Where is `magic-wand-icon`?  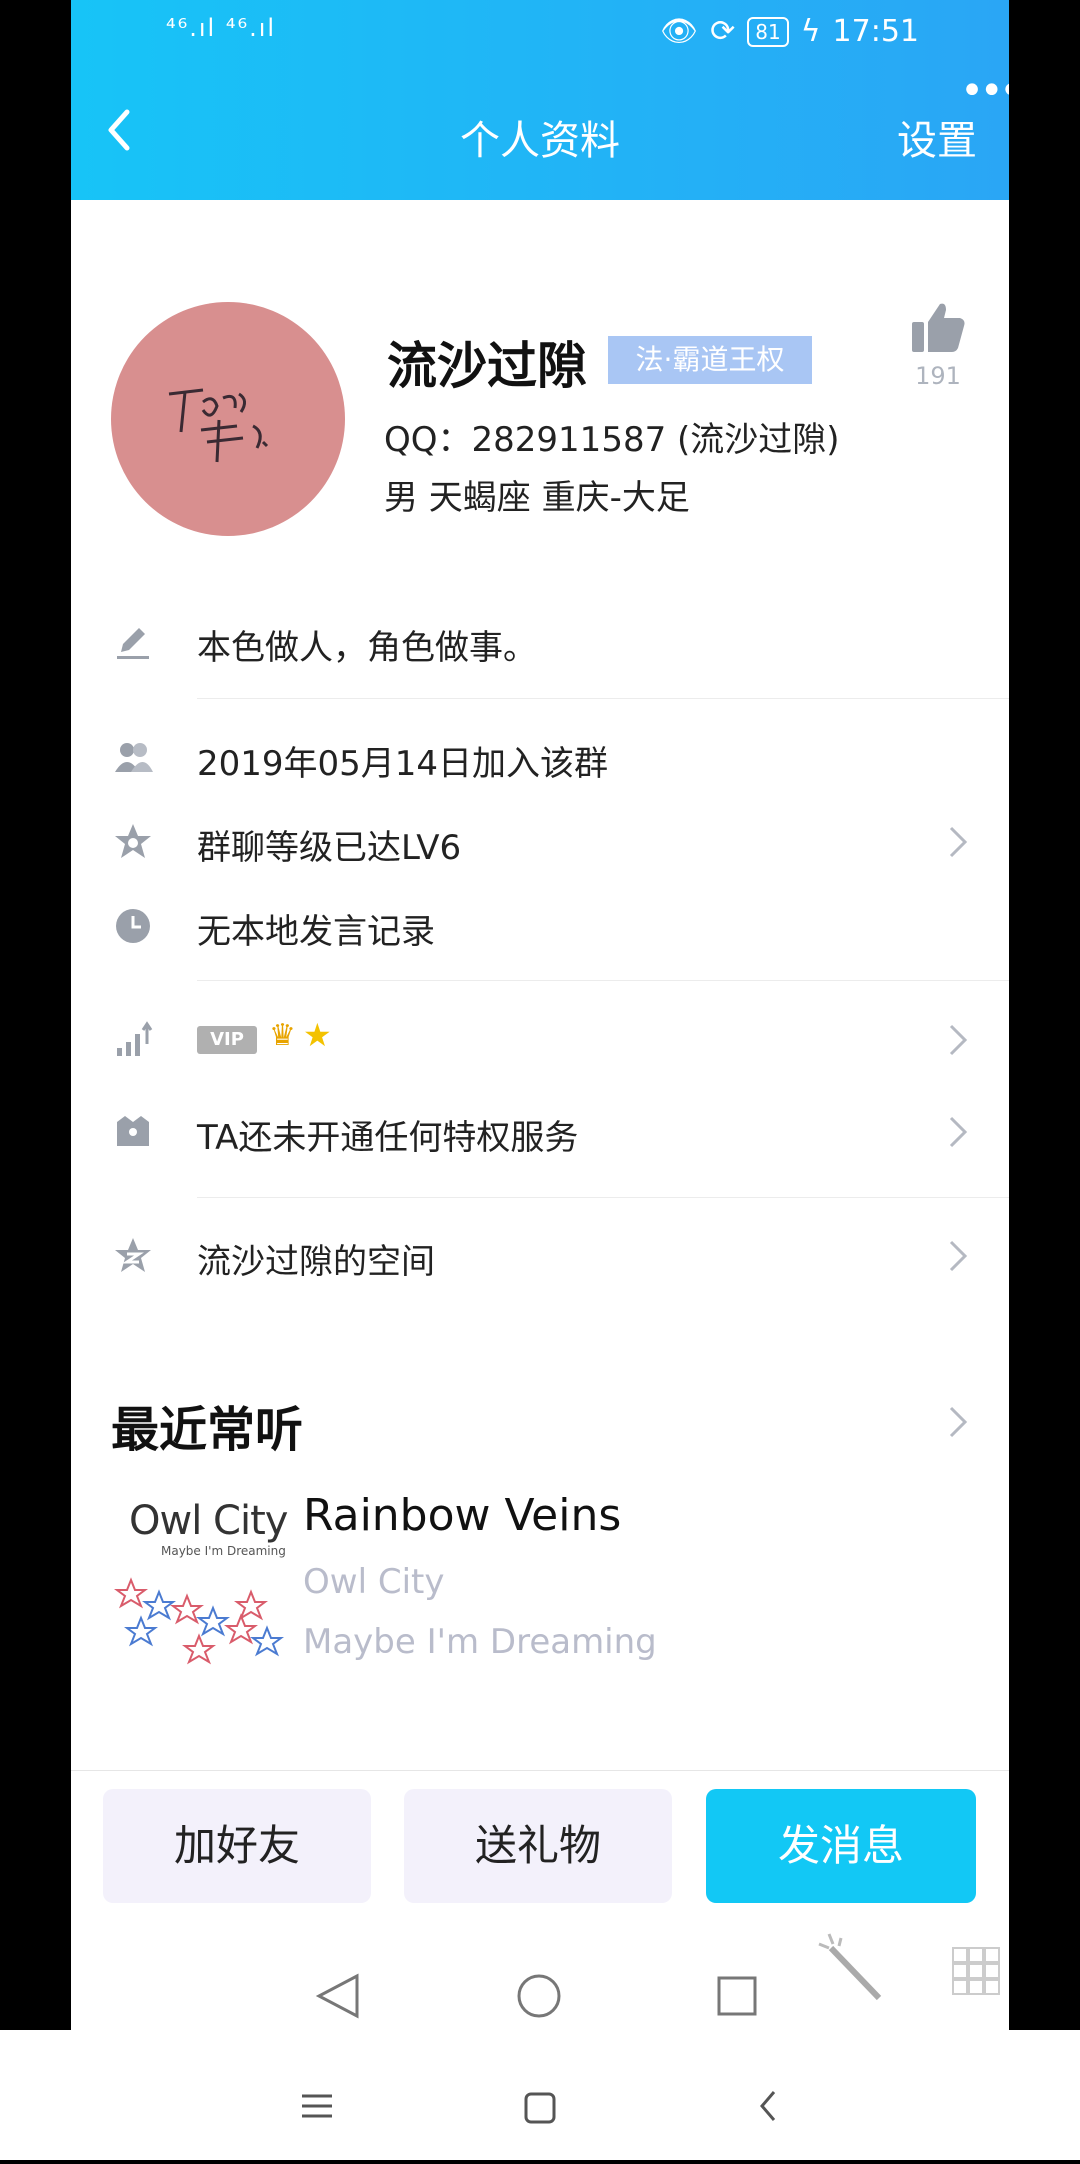 magic-wand-icon is located at coordinates (850, 1967).